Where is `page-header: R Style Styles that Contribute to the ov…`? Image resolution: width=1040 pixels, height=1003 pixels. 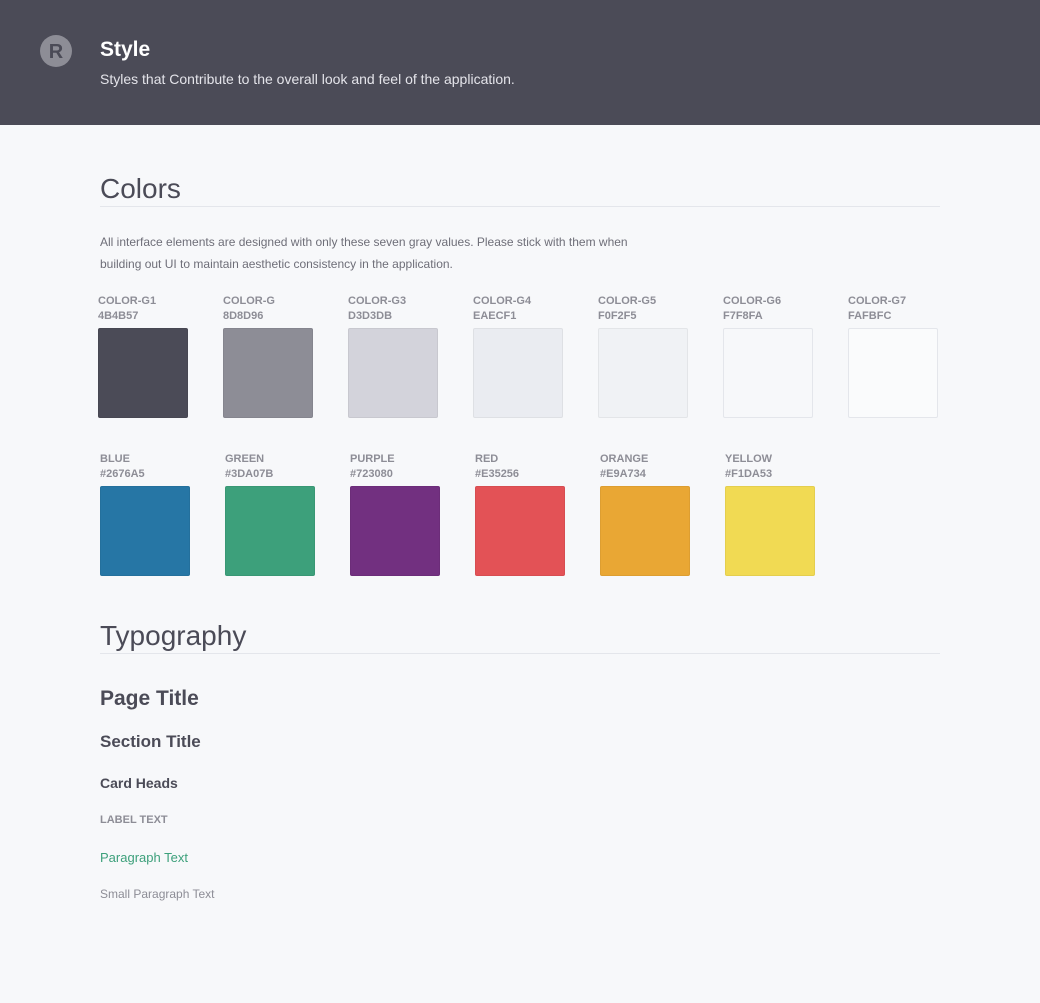
page-header: R Style Styles that Contribute to the ov… is located at coordinates (520, 62).